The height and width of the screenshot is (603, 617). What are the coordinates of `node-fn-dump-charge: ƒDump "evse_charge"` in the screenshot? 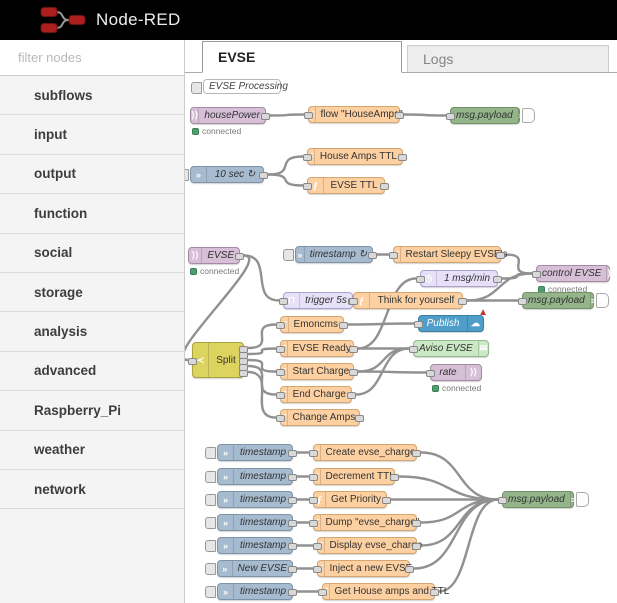 It's located at (365, 522).